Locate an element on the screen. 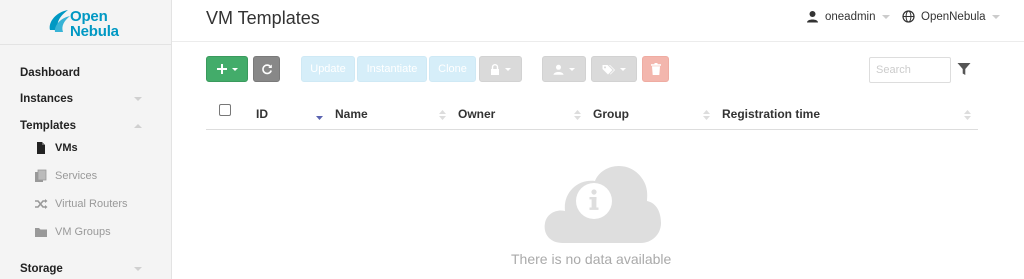  page-title: VM Templates is located at coordinates (263, 18).